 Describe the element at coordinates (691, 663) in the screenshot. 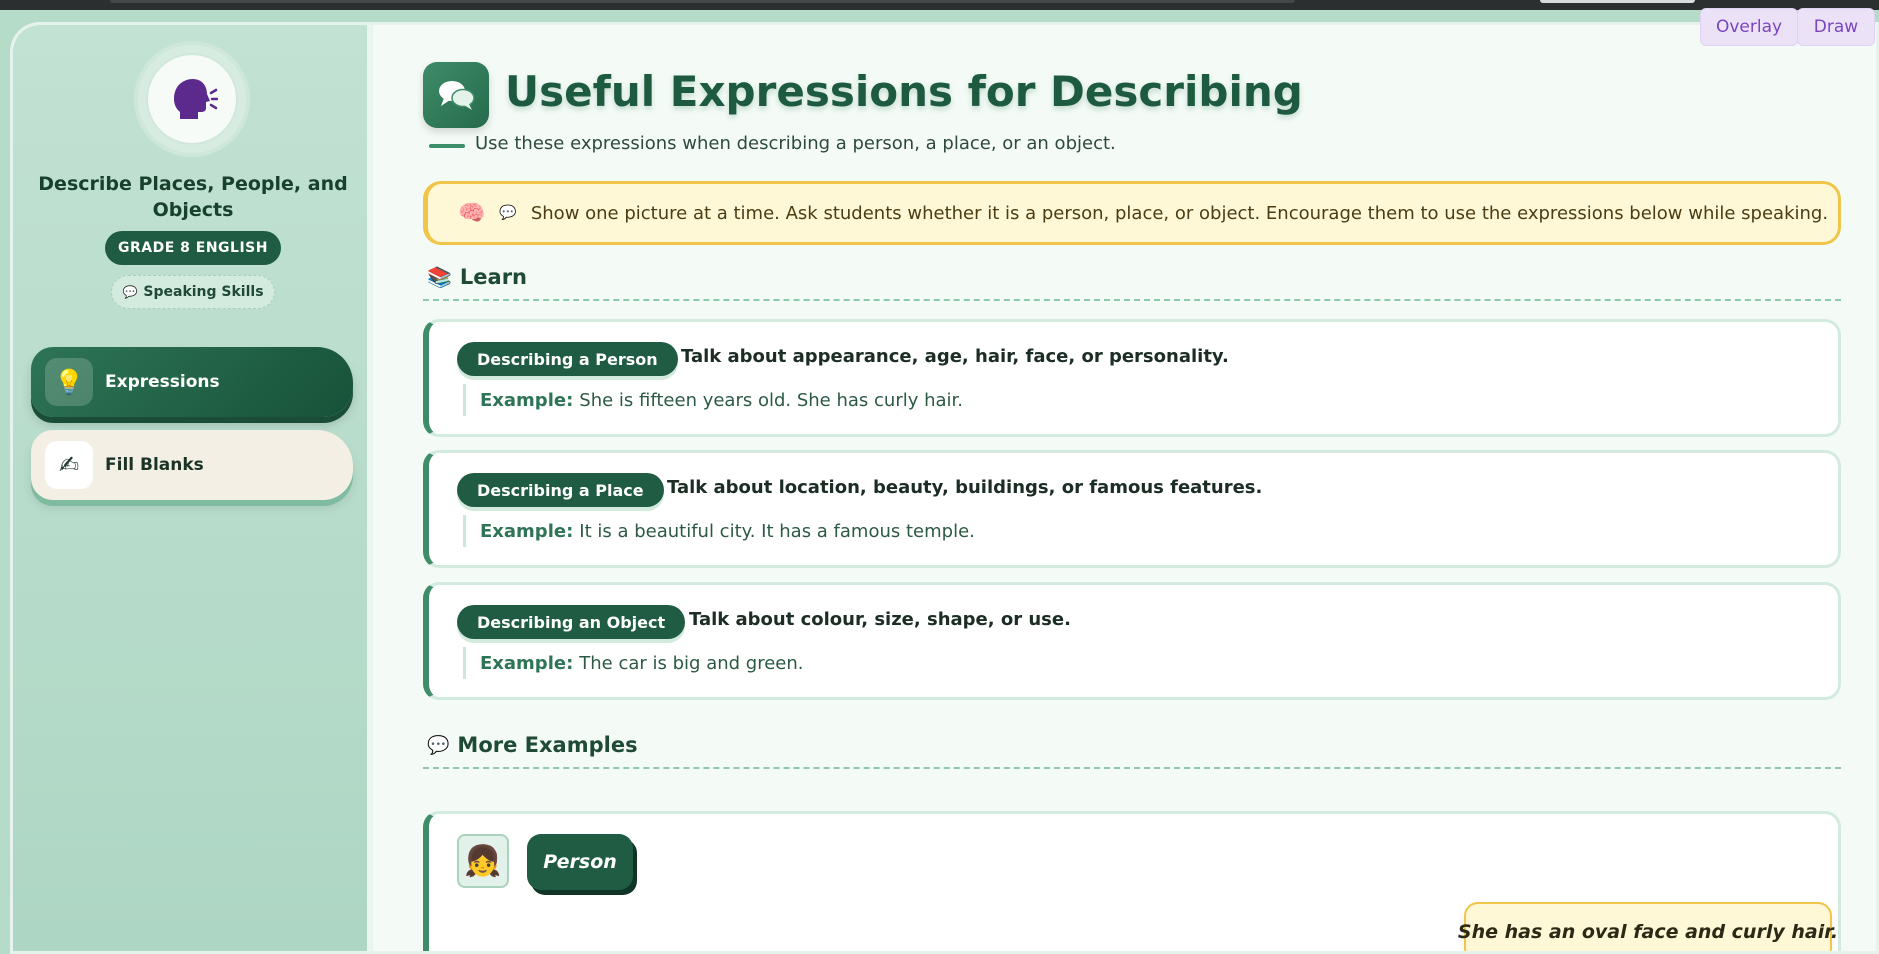

I see `example-text: The car is big and green.` at that location.